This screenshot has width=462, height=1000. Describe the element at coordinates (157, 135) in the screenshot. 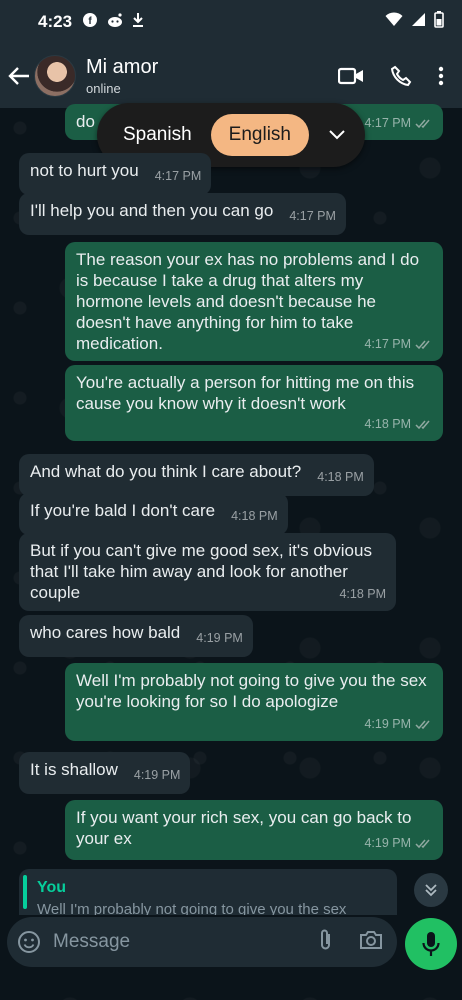

I see `source-language-option: Spanish` at that location.